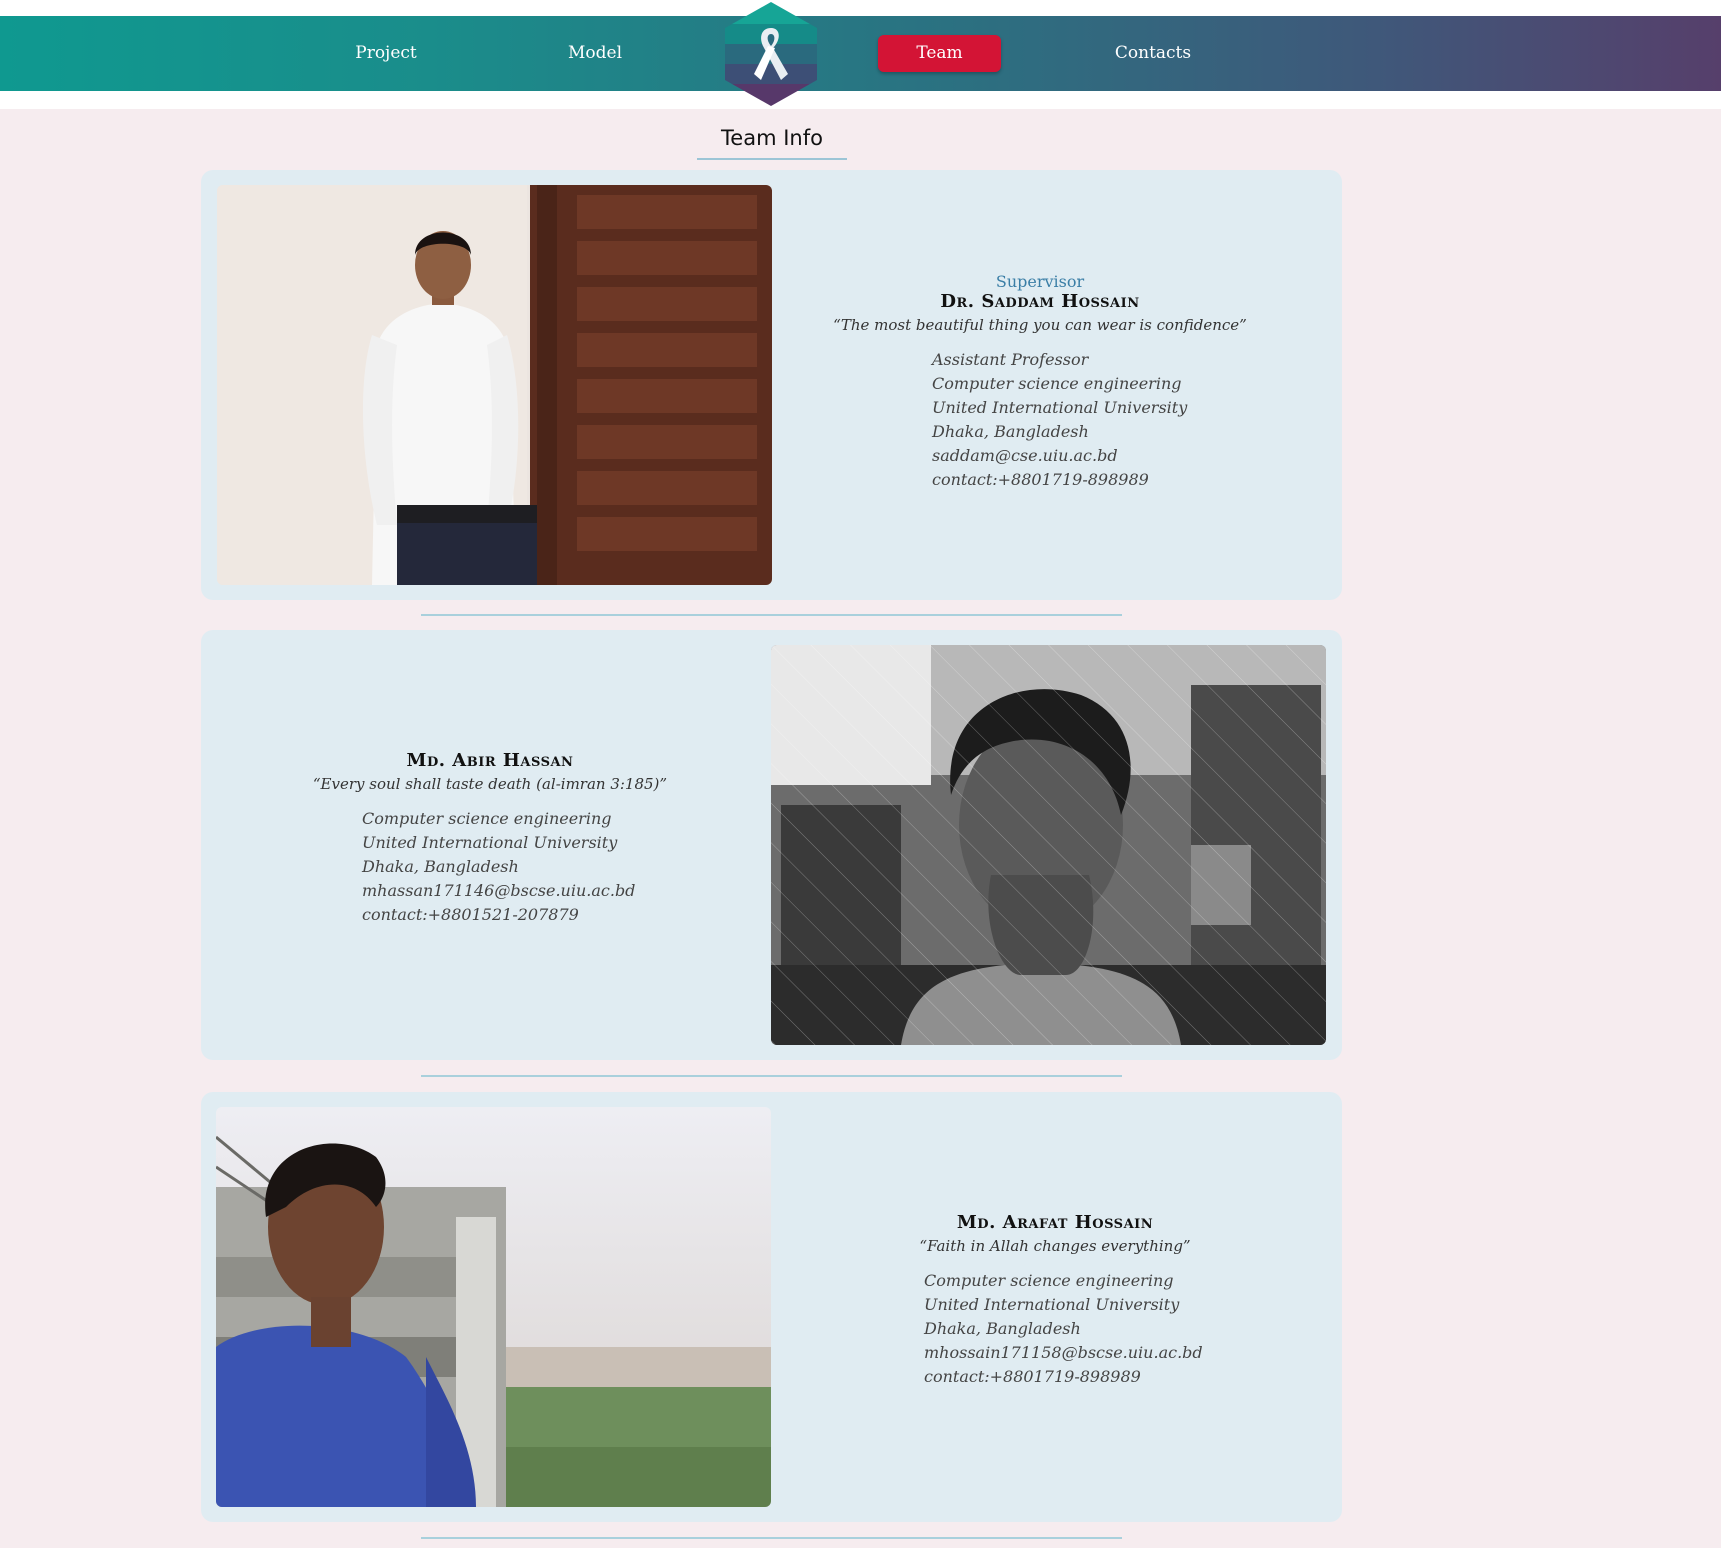 This screenshot has width=1721, height=1548. Describe the element at coordinates (1040, 281) in the screenshot. I see `member-role: Supervisor` at that location.